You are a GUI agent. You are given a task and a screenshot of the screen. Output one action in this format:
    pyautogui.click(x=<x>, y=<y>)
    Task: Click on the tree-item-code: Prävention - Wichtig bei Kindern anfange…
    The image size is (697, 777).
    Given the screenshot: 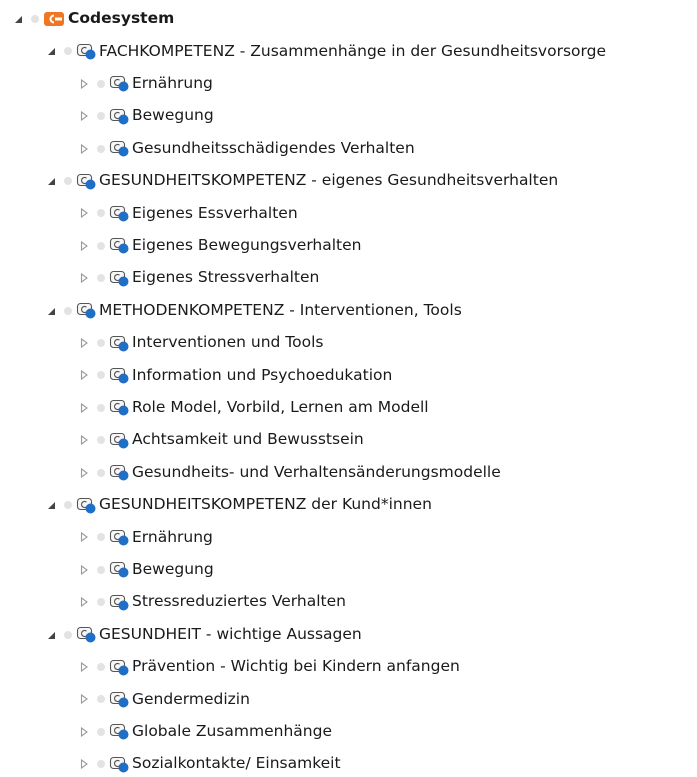 What is the action you would take?
    pyautogui.click(x=269, y=667)
    